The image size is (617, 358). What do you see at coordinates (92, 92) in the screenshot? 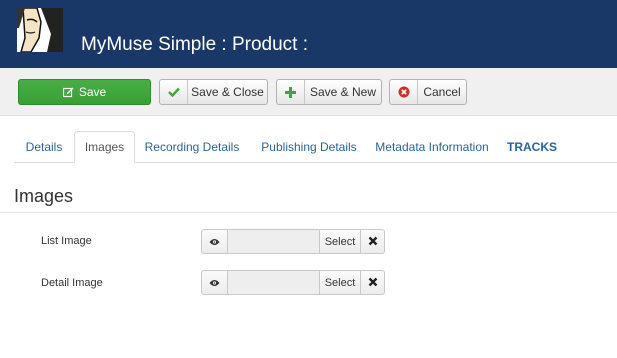
I see `save-label: Save` at bounding box center [92, 92].